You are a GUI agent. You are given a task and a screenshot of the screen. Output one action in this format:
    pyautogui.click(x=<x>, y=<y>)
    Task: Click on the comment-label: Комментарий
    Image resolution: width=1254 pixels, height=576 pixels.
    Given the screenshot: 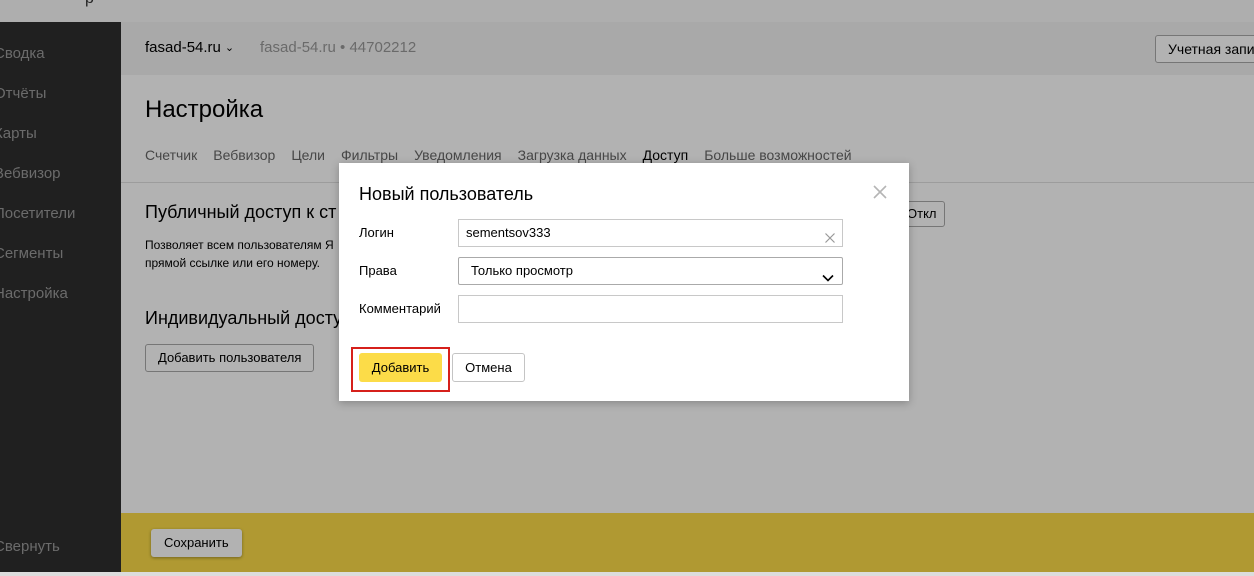 What is the action you would take?
    pyautogui.click(x=400, y=308)
    